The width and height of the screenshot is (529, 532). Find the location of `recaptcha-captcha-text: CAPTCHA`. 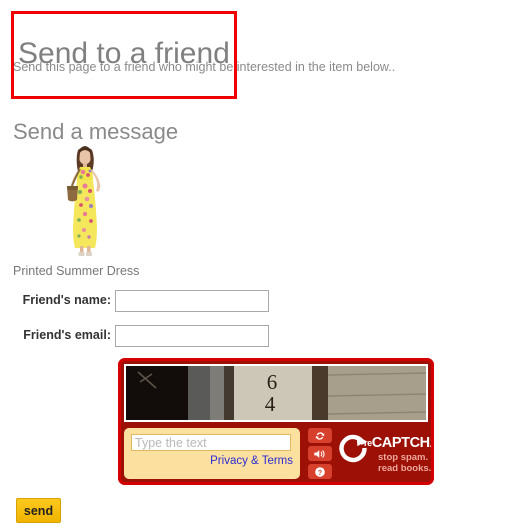

recaptcha-captcha-text: CAPTCHA is located at coordinates (405, 443).